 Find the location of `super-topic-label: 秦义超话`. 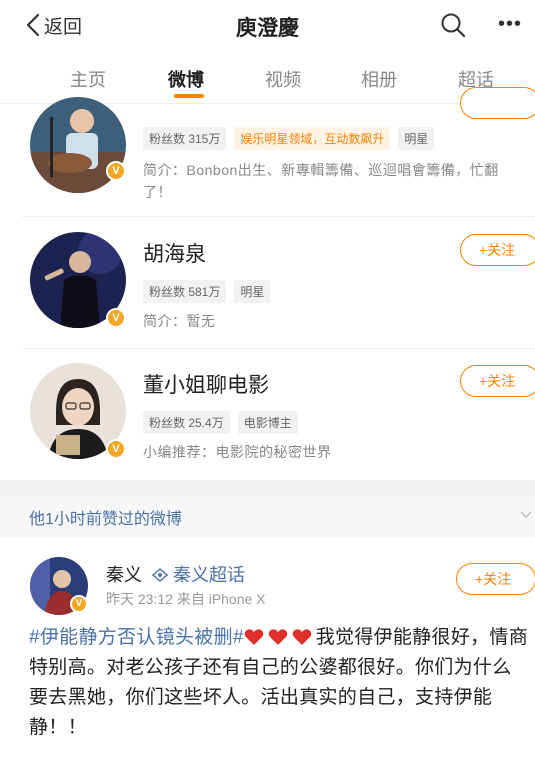

super-topic-label: 秦义超话 is located at coordinates (209, 575).